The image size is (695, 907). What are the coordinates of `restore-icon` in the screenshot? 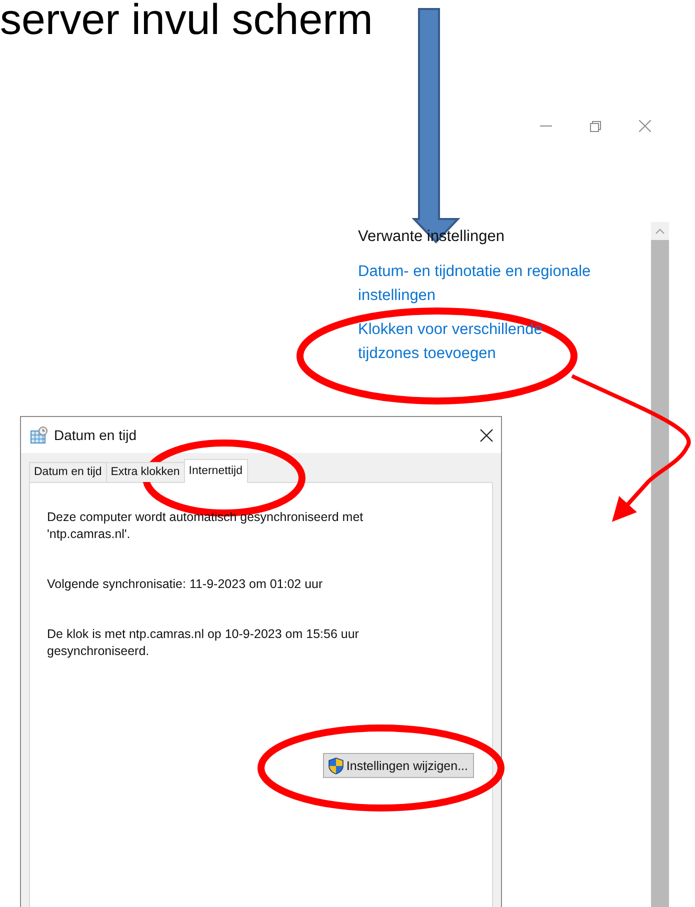 It's located at (595, 126).